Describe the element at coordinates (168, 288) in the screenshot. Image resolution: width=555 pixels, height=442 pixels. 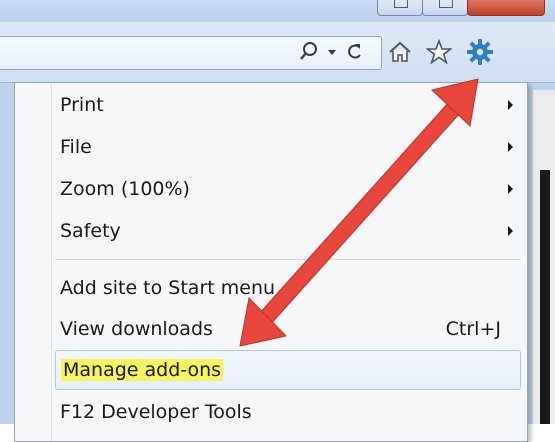
I see `menu-item-label: Add site to Start menu` at that location.